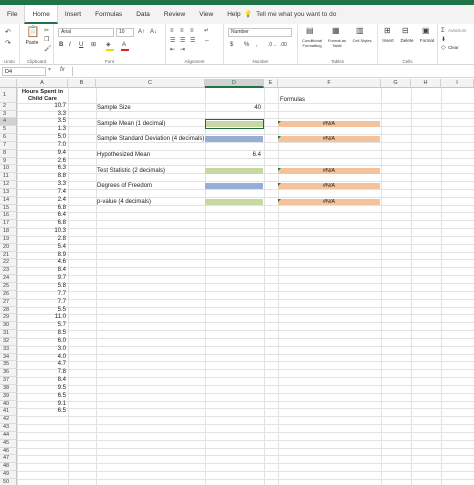 The image size is (474, 485). Describe the element at coordinates (233, 155) in the screenshot. I see `hyp-mean-value: 6.4` at that location.